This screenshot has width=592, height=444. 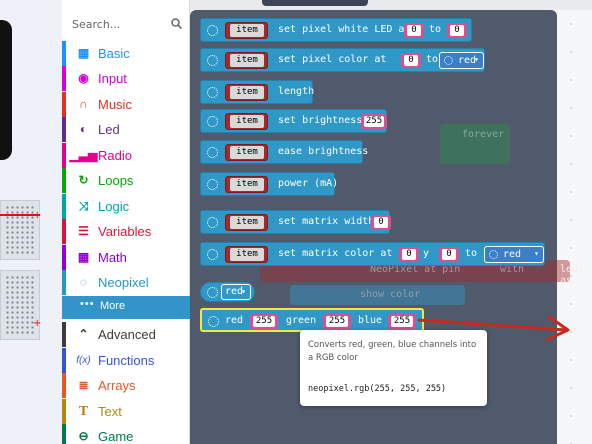 What do you see at coordinates (6, 90) in the screenshot?
I see `microbit-device` at bounding box center [6, 90].